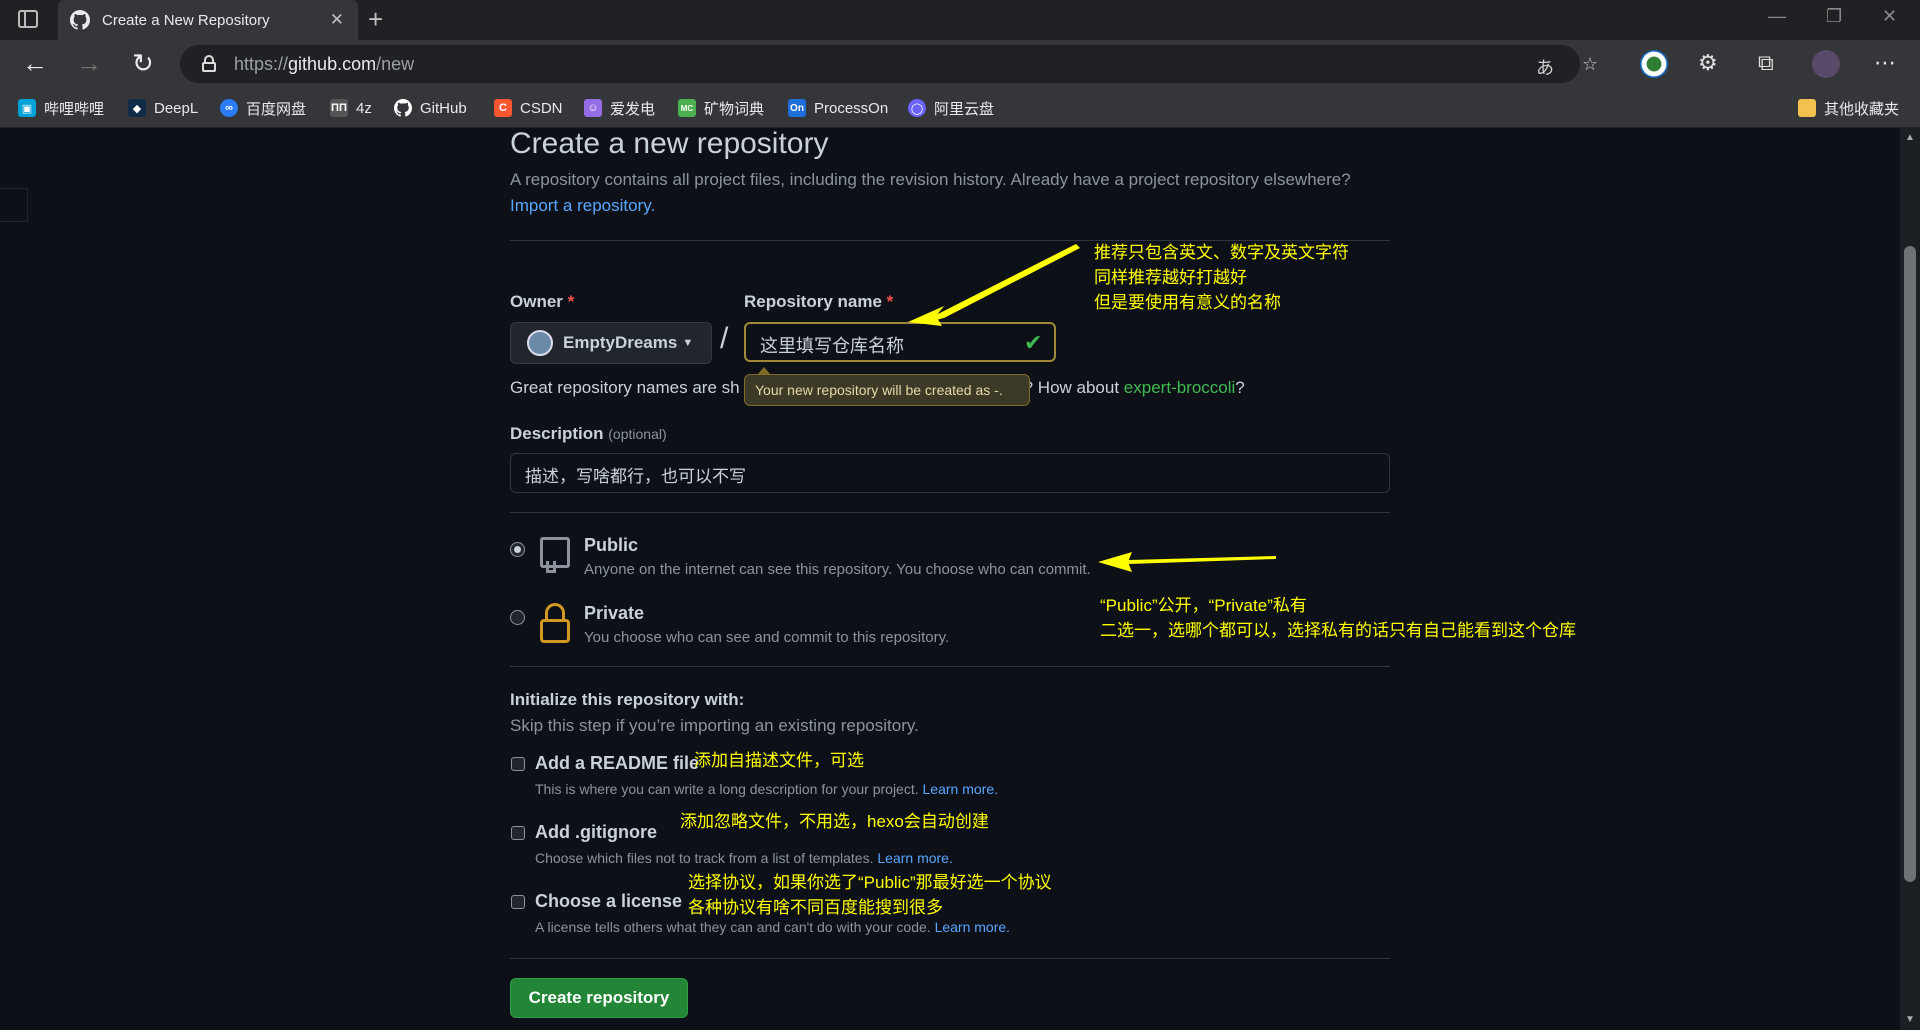 Image resolution: width=1920 pixels, height=1030 pixels. Describe the element at coordinates (443, 108) in the screenshot. I see `bookmark-label: GitHub` at that location.